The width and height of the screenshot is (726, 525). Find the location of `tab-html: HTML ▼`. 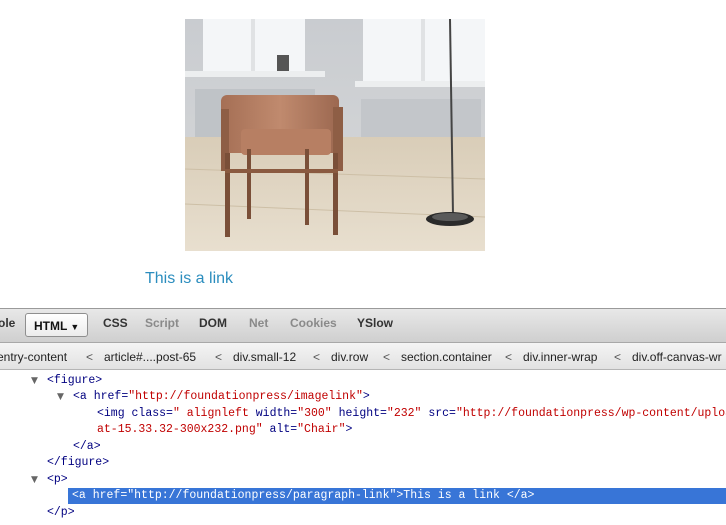

tab-html: HTML ▼ is located at coordinates (57, 325).